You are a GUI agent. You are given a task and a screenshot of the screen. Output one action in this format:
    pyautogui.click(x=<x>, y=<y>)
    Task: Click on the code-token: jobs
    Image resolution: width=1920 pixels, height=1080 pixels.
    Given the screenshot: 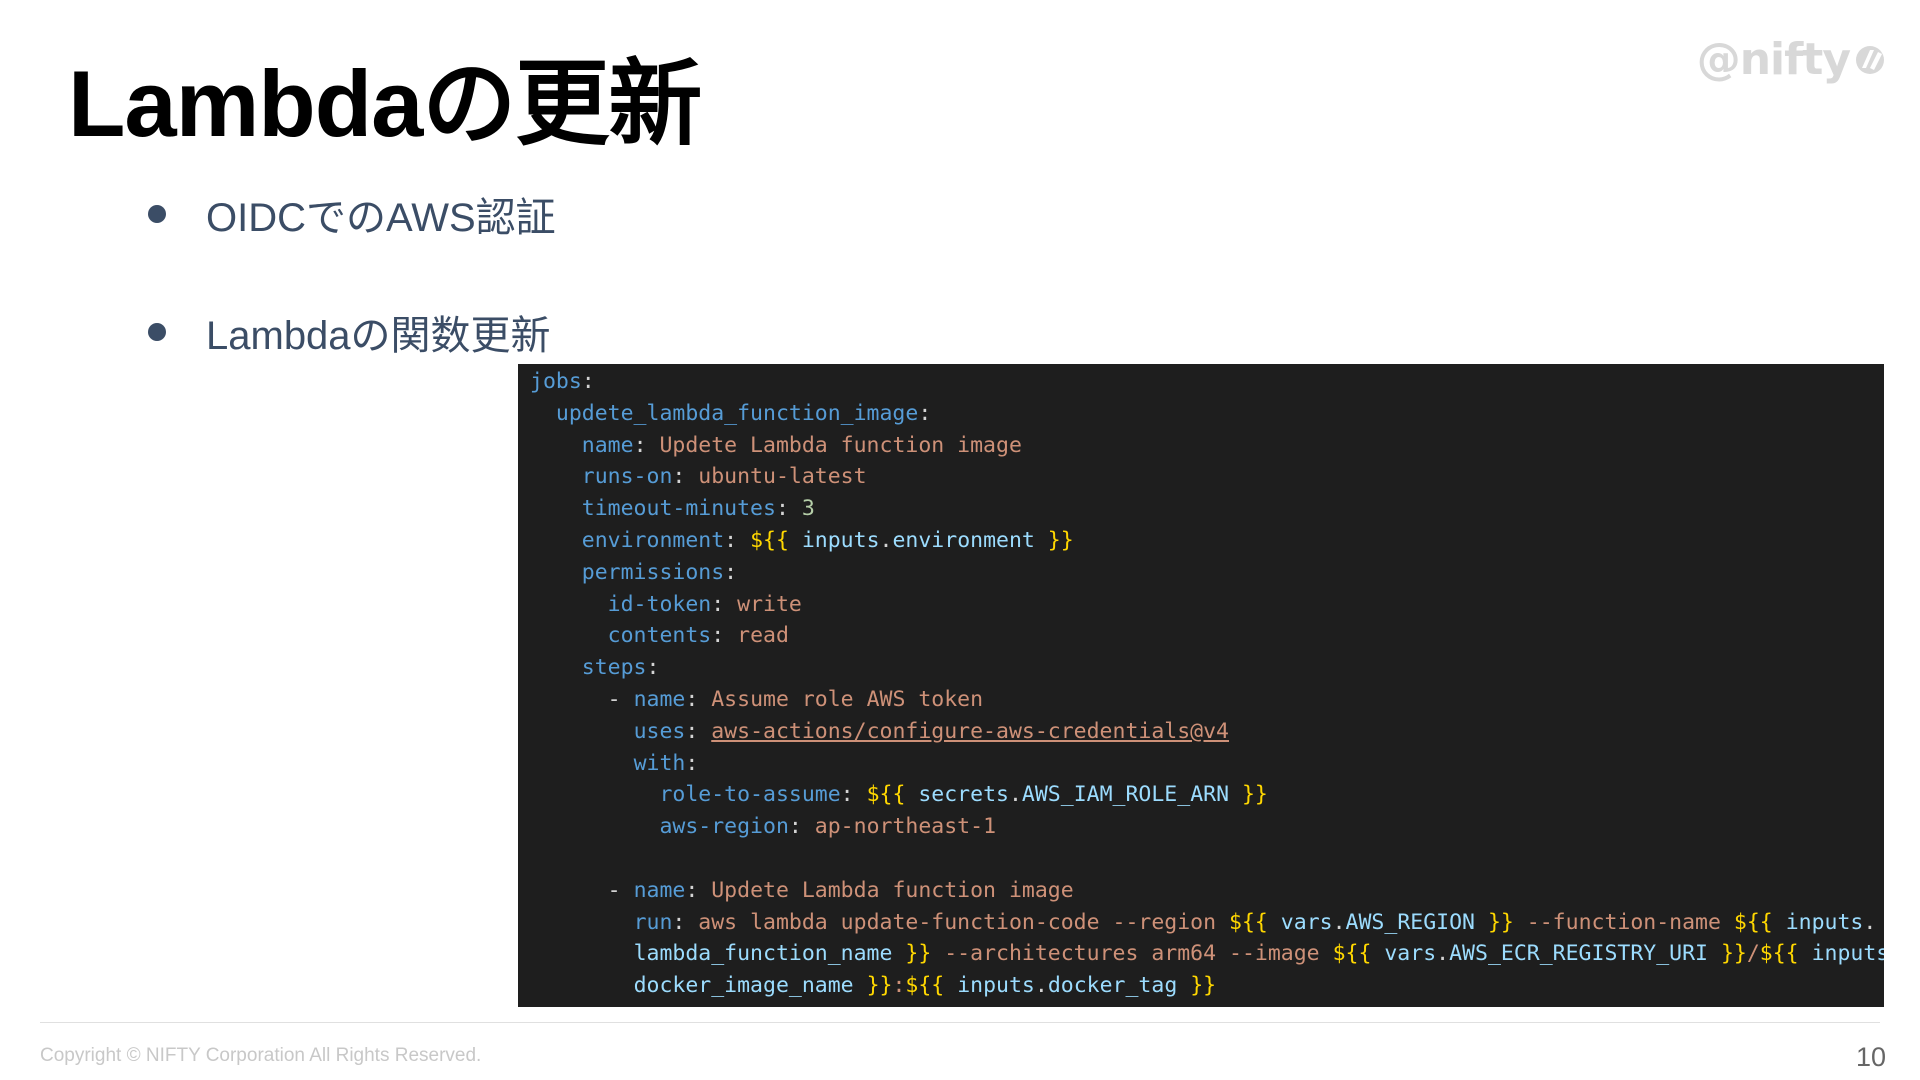 What is the action you would take?
    pyautogui.click(x=556, y=381)
    